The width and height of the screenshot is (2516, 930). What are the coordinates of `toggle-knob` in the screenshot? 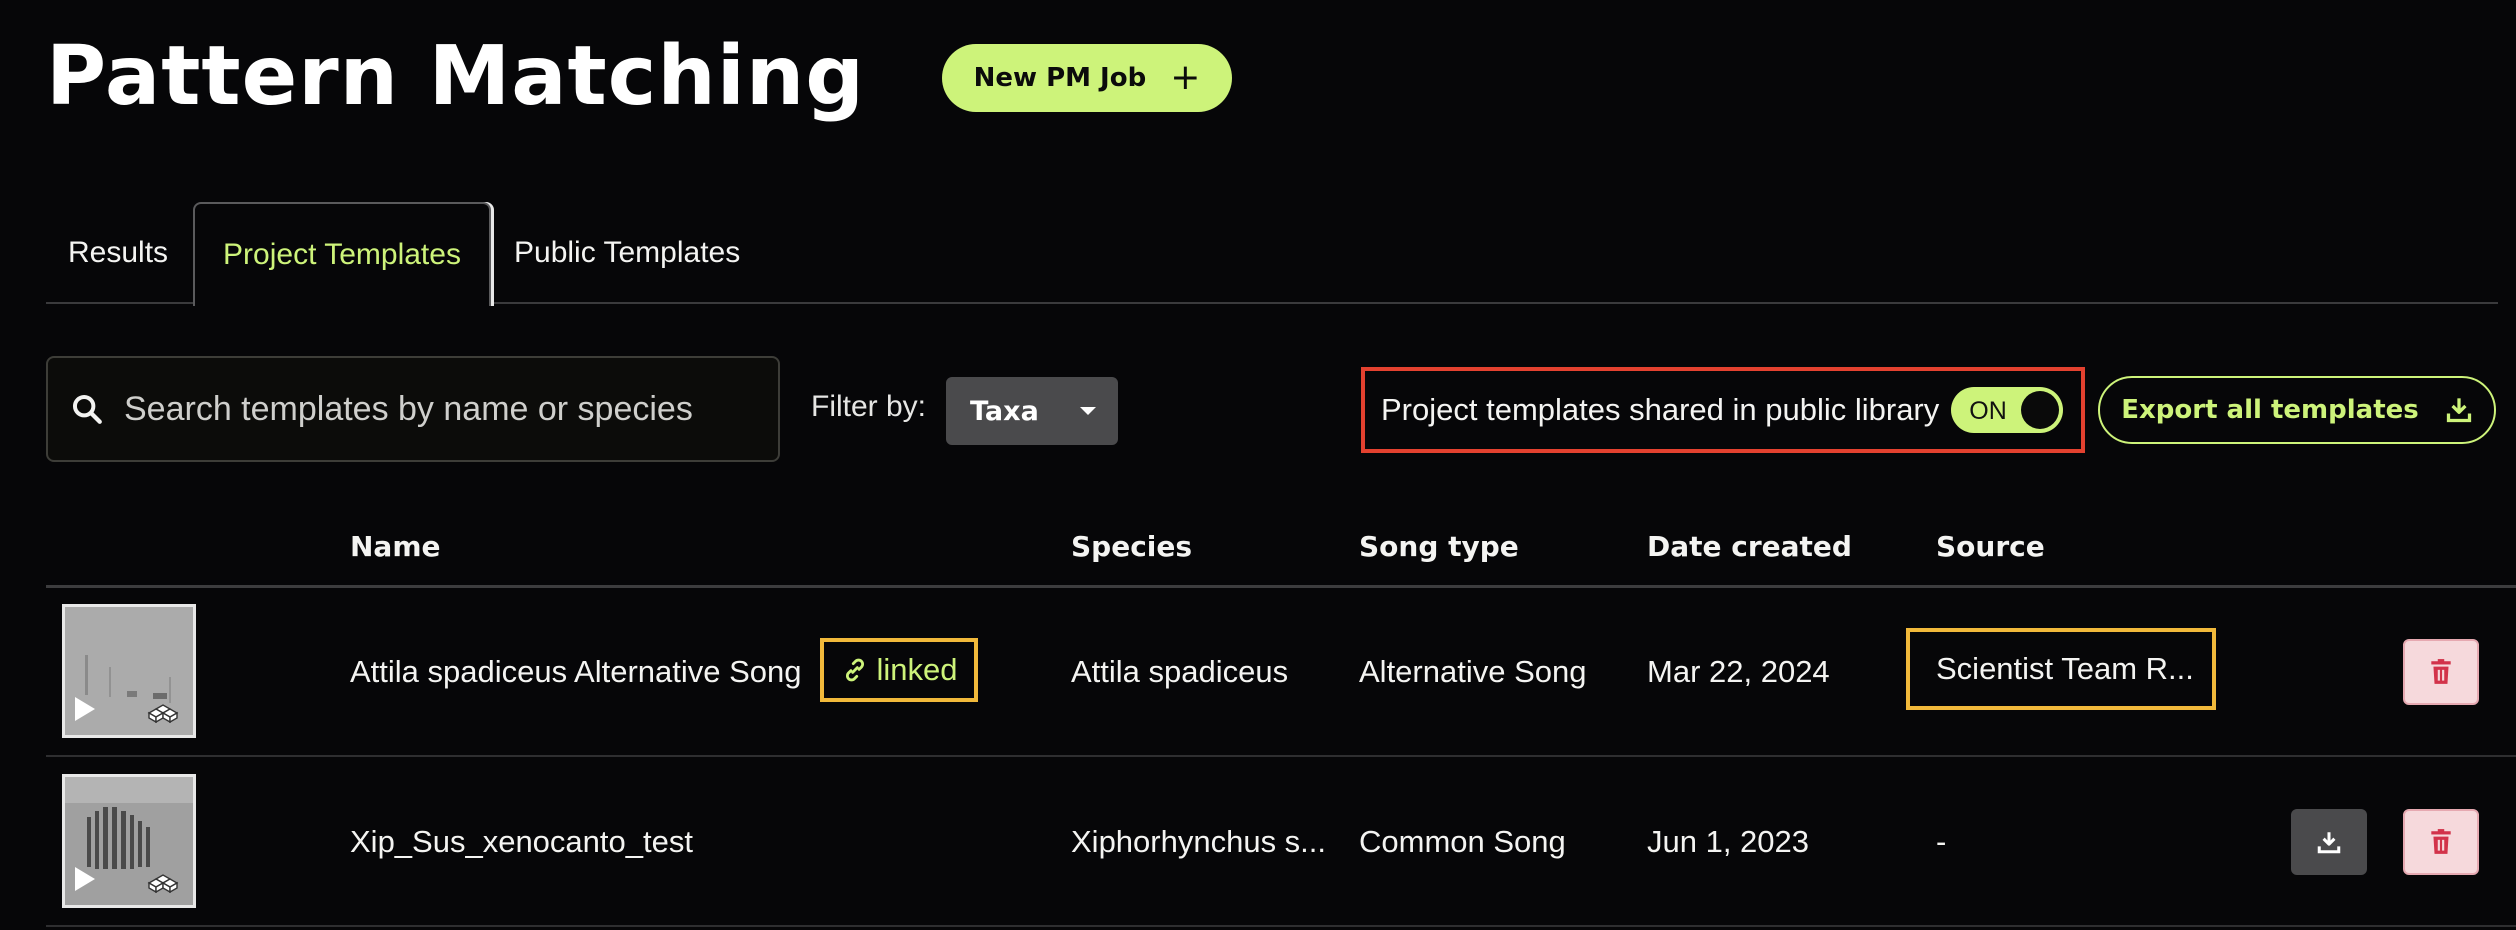 It's located at (2040, 410).